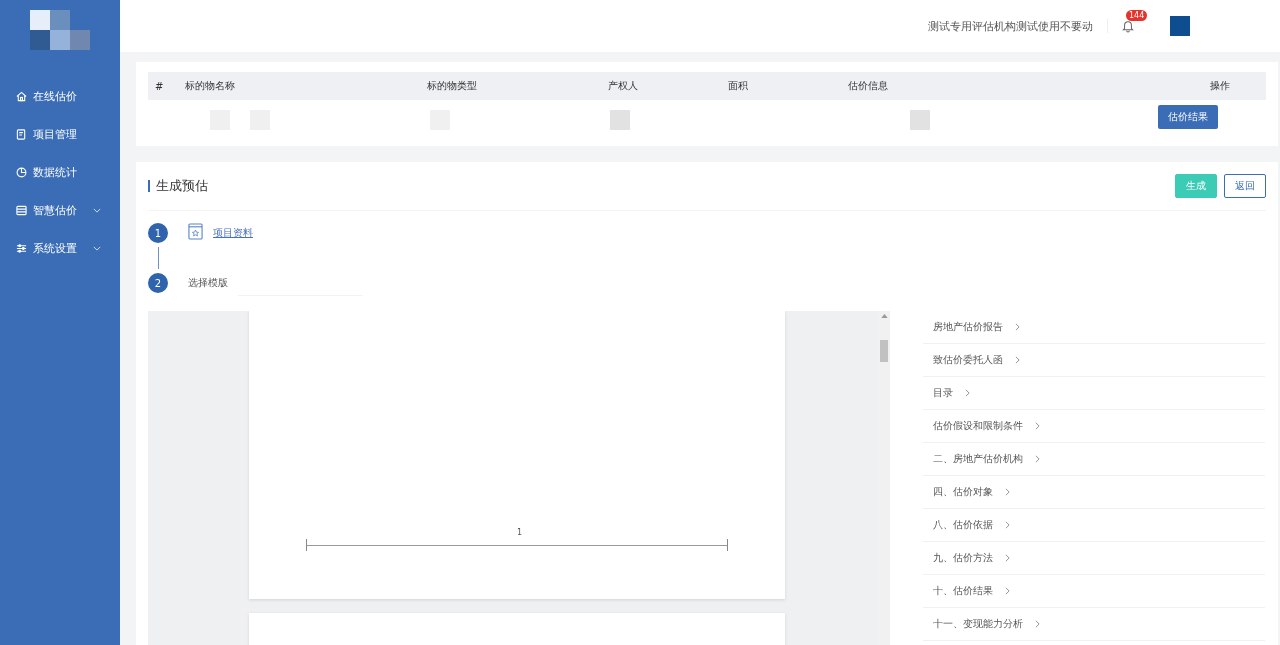 This screenshot has width=1280, height=645. What do you see at coordinates (21, 248) in the screenshot?
I see `sliders-icon` at bounding box center [21, 248].